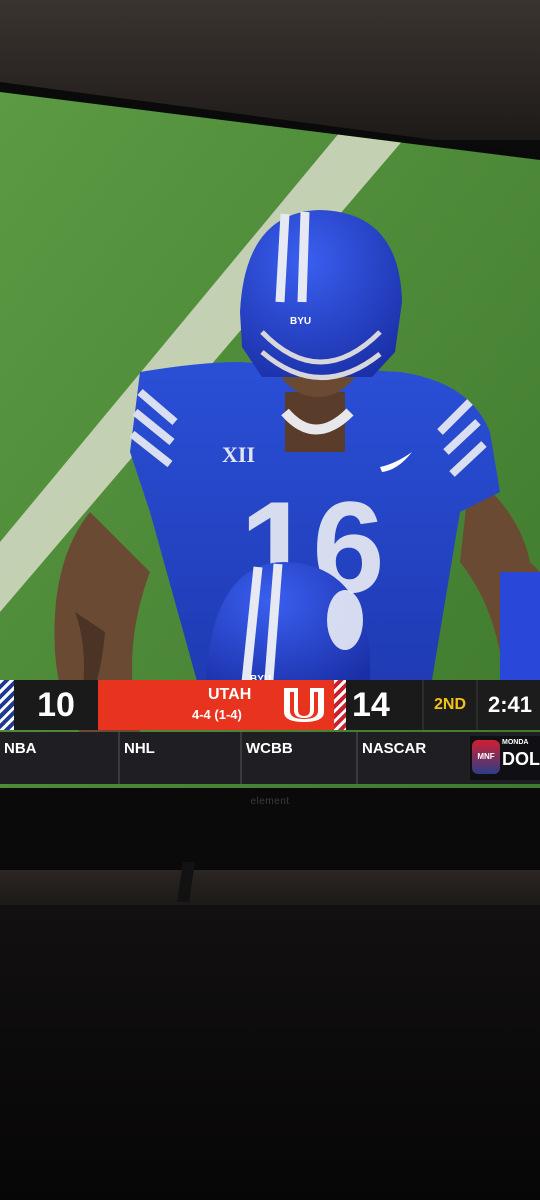  What do you see at coordinates (216, 705) in the screenshot?
I see `home-team-panel: UTAH 4-4 (1-4)` at bounding box center [216, 705].